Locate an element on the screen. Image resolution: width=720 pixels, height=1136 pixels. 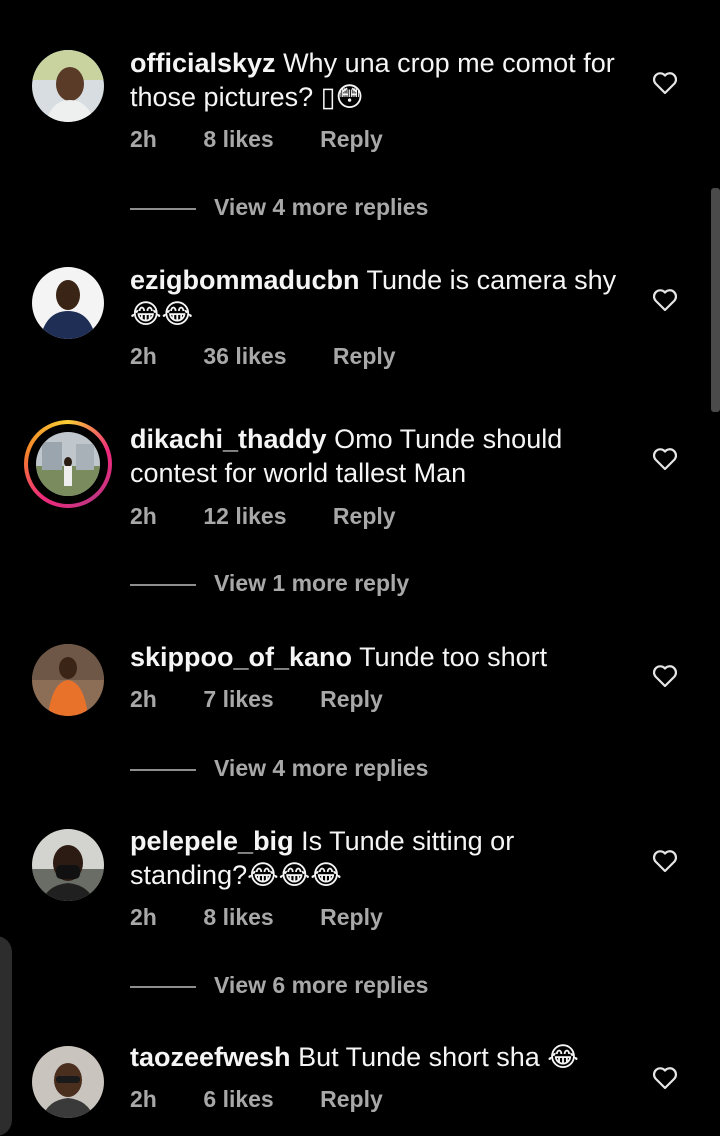
comment-text-block: skippoo_of_kano Tunde too short is located at coordinates (380, 657).